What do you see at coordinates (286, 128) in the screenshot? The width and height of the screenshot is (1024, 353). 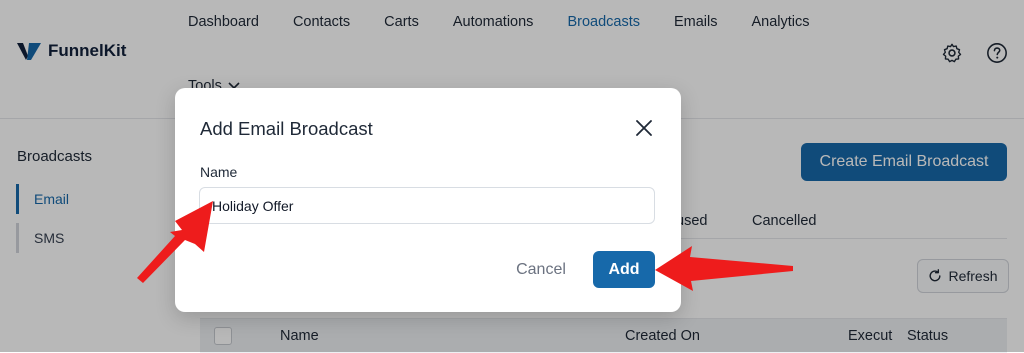 I see `dialog-title: Add Email Broadcast` at bounding box center [286, 128].